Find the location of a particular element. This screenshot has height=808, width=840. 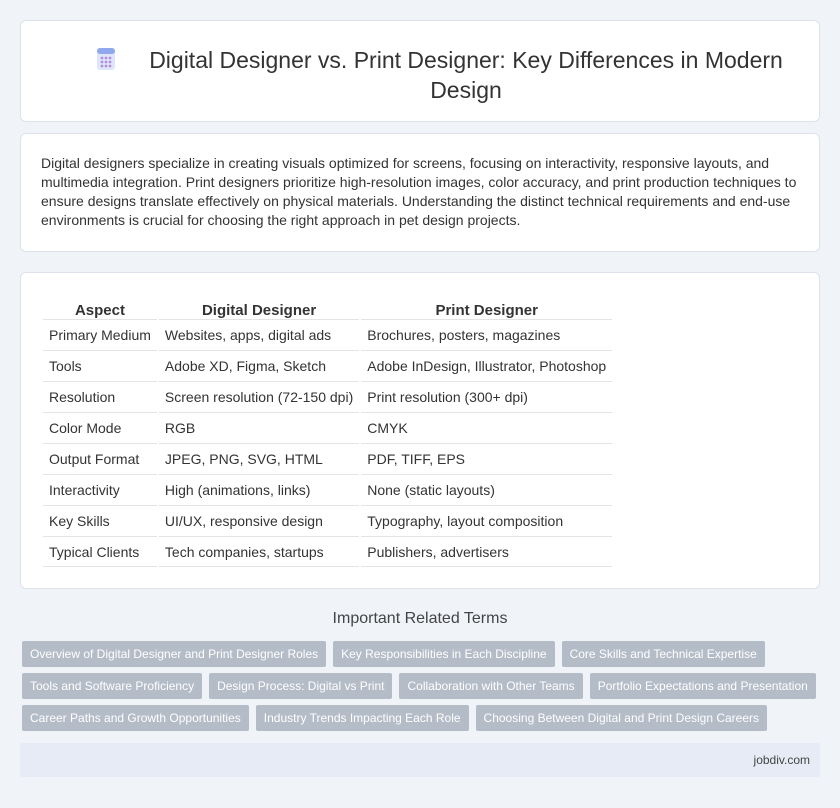

footer-site-link: jobdiv.com is located at coordinates (782, 760).